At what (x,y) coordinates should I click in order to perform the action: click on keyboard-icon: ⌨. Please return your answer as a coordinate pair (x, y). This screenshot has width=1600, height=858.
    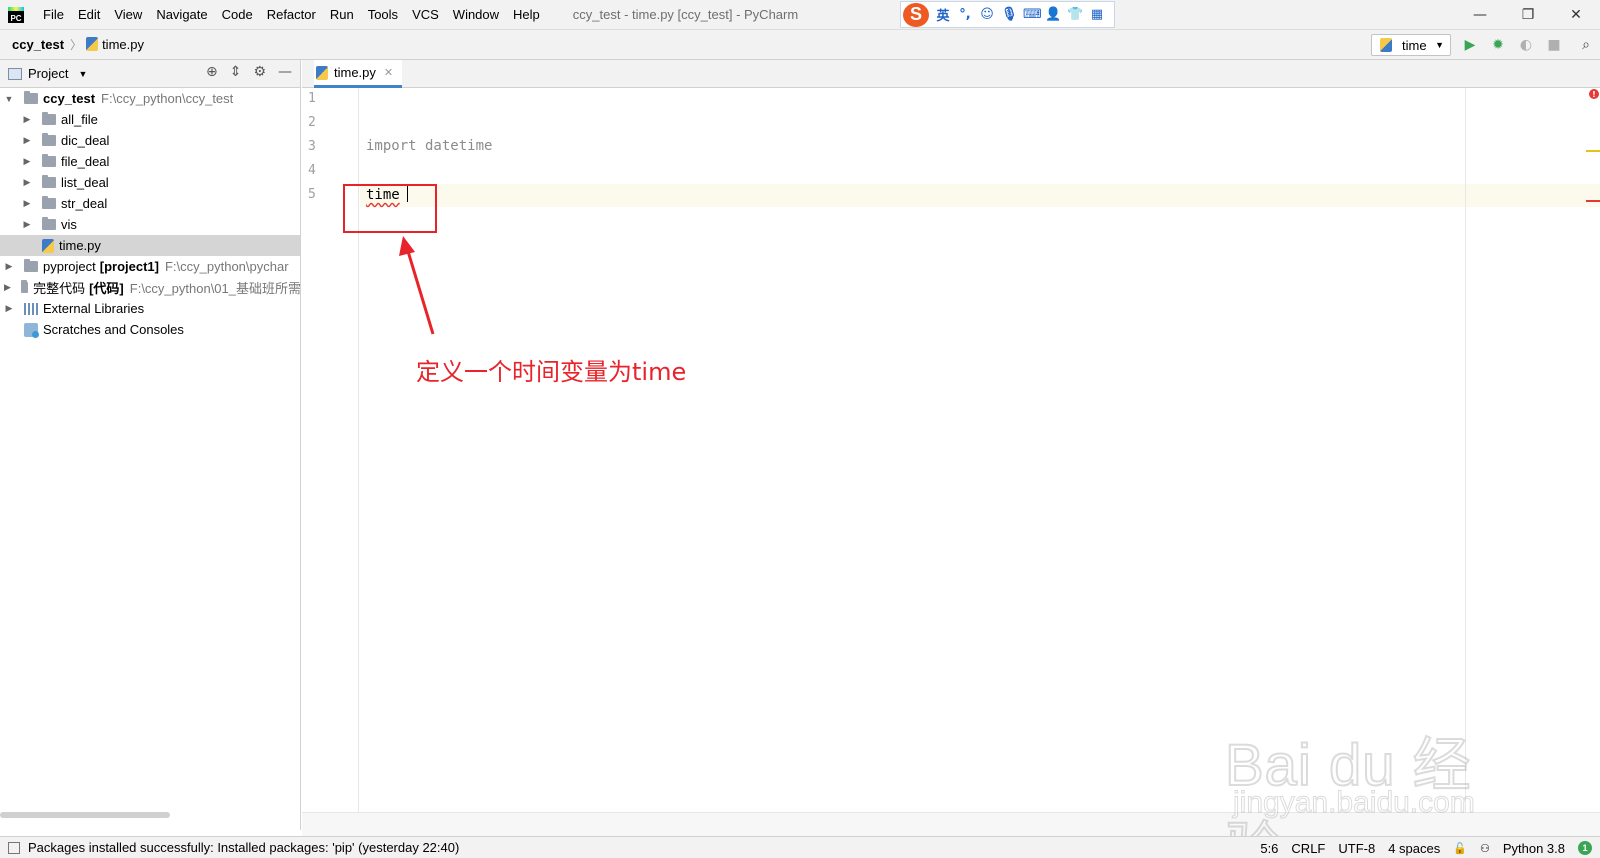
    Looking at the image, I should click on (1032, 14).